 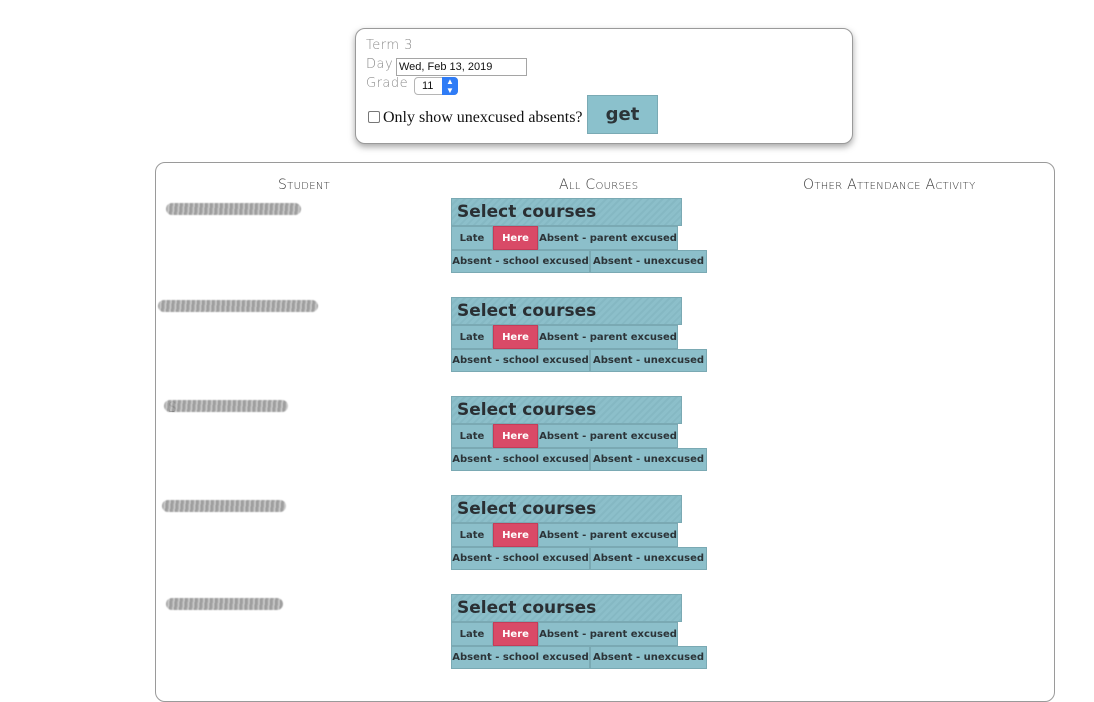 I want to click on select-arrows-icon: ▲ ▼, so click(x=450, y=86).